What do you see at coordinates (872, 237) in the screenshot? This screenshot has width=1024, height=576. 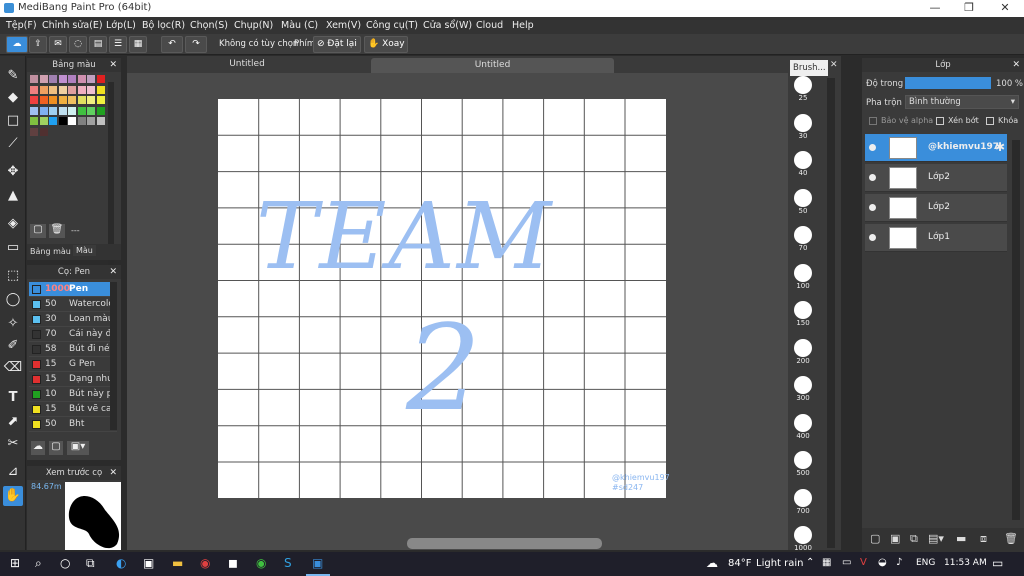 I see `eye-icon` at bounding box center [872, 237].